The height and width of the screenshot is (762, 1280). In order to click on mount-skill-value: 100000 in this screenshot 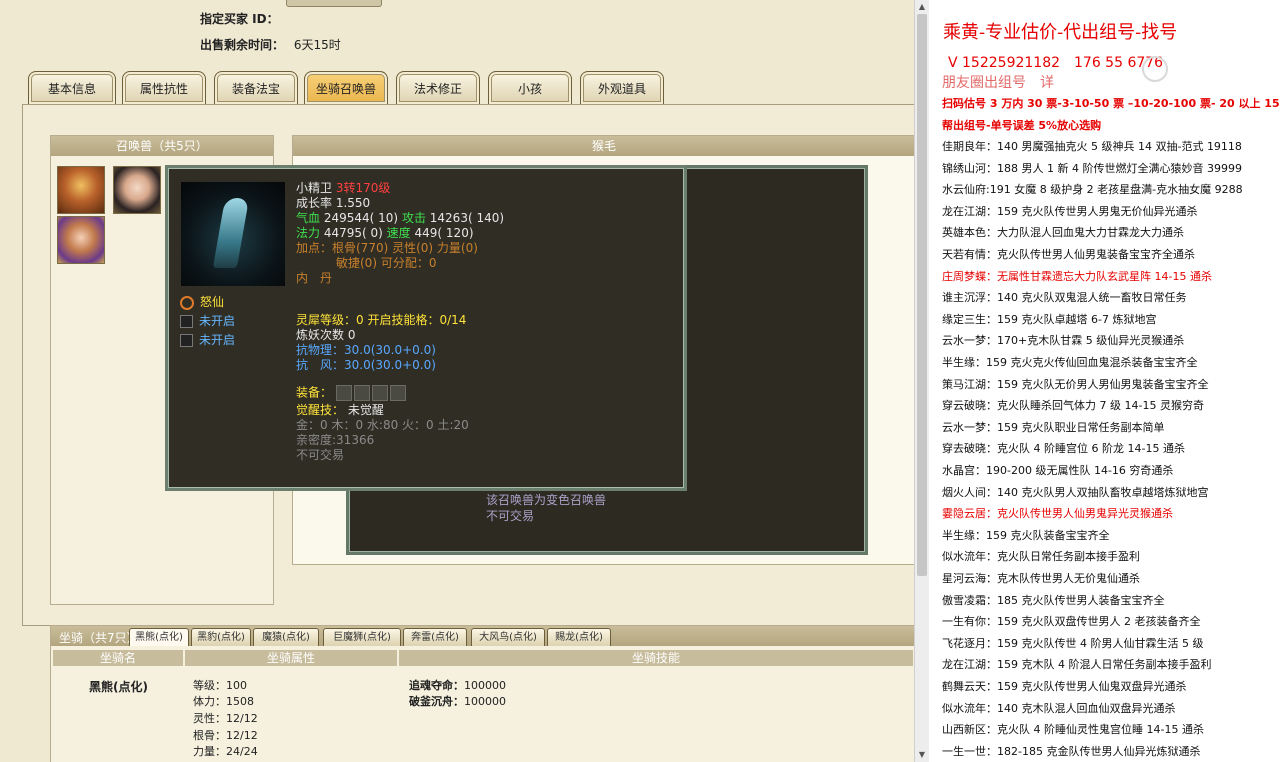, I will do `click(485, 701)`.